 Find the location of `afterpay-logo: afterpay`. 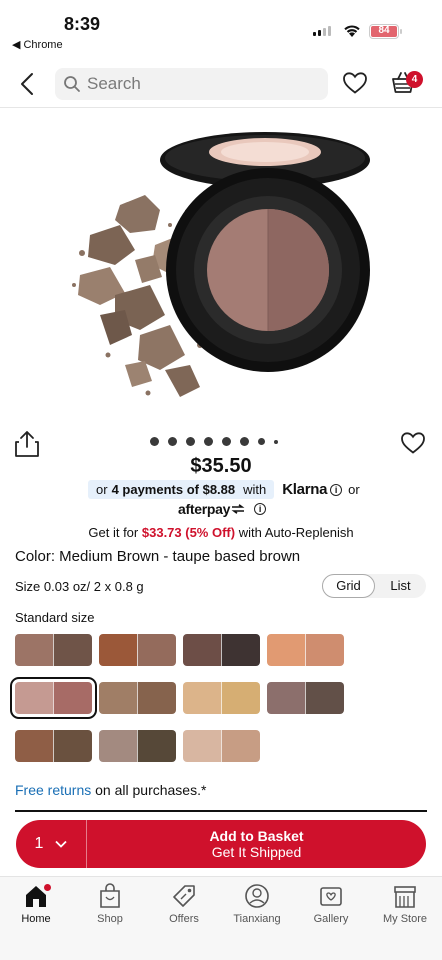

afterpay-logo: afterpay is located at coordinates (211, 509).